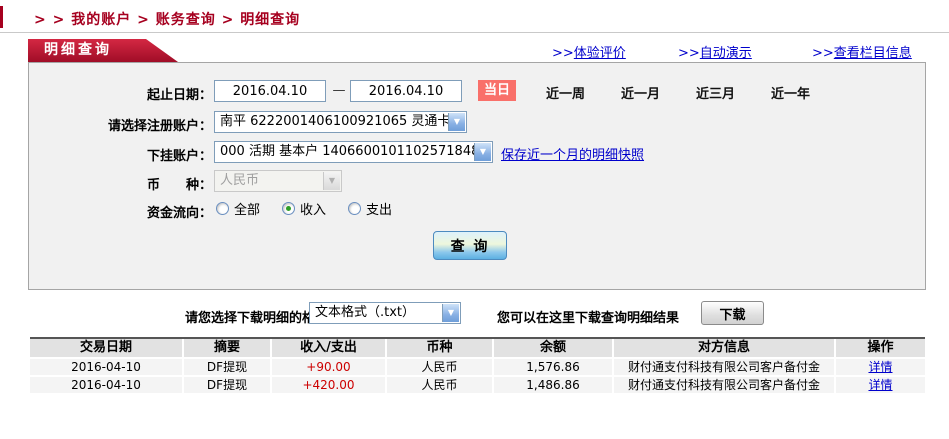  What do you see at coordinates (880, 348) in the screenshot?
I see `col-header-action: 操作` at bounding box center [880, 348].